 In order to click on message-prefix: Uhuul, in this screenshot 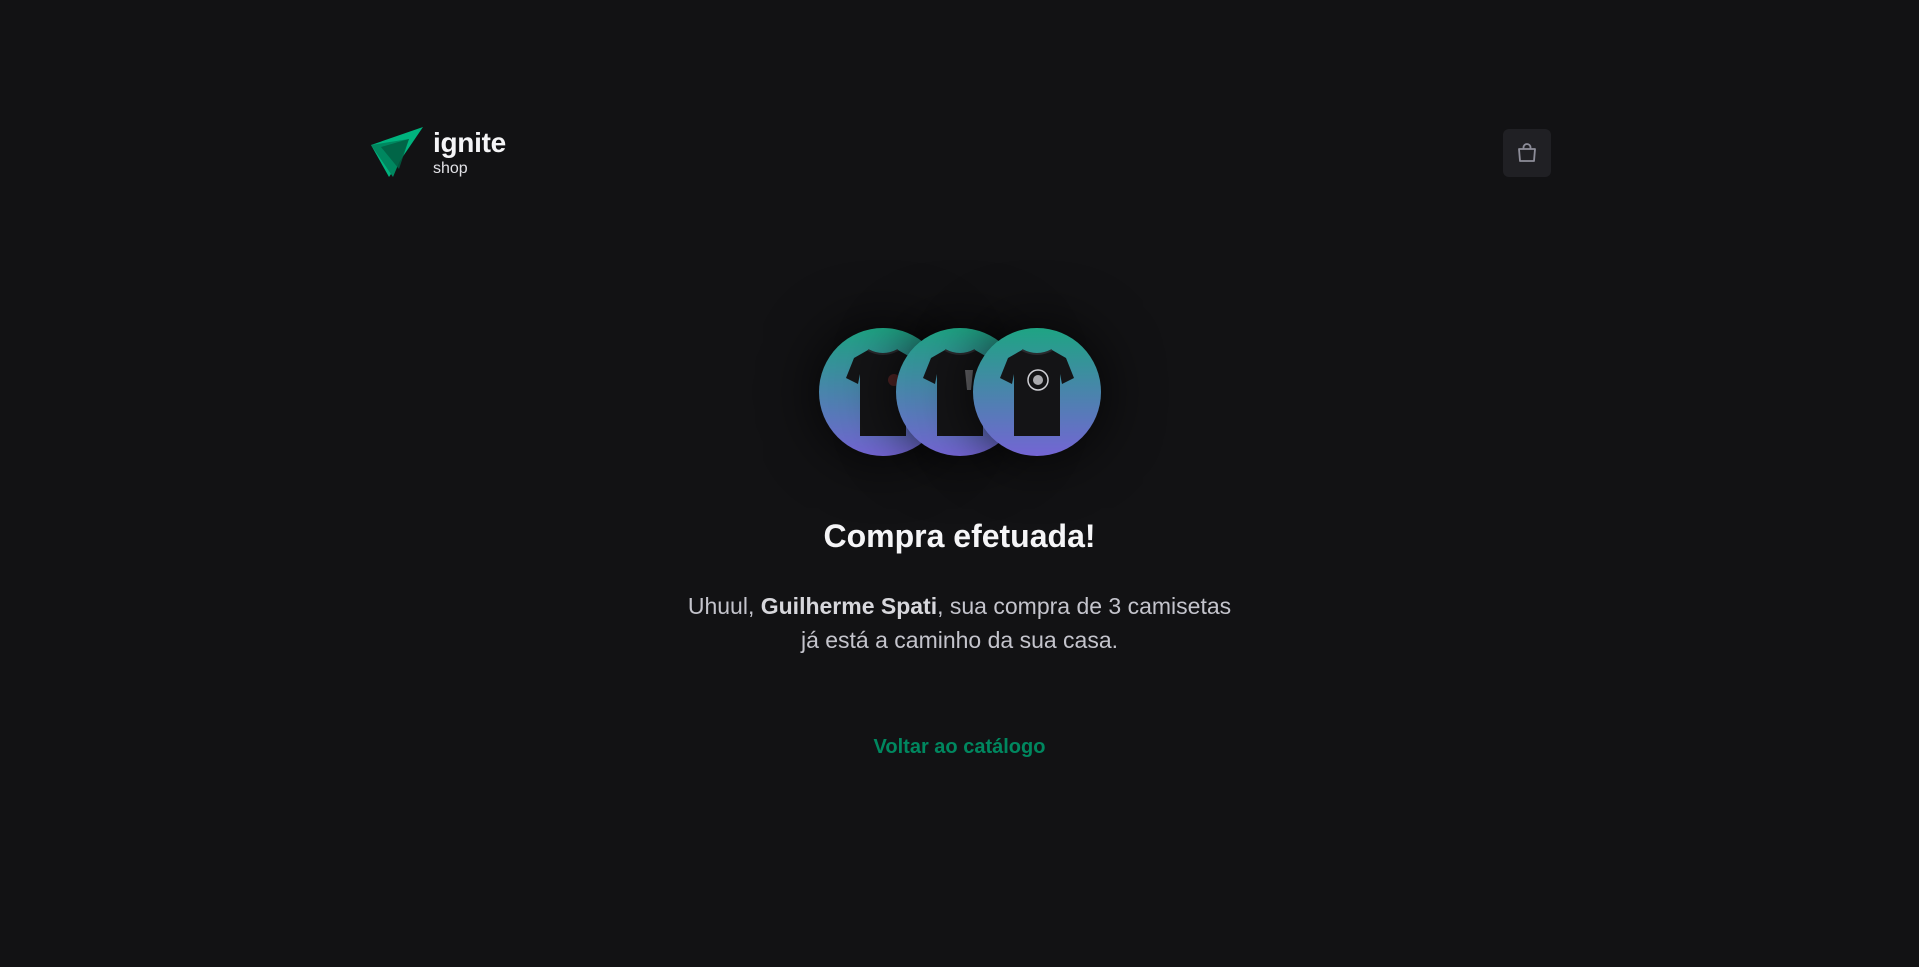, I will do `click(724, 606)`.